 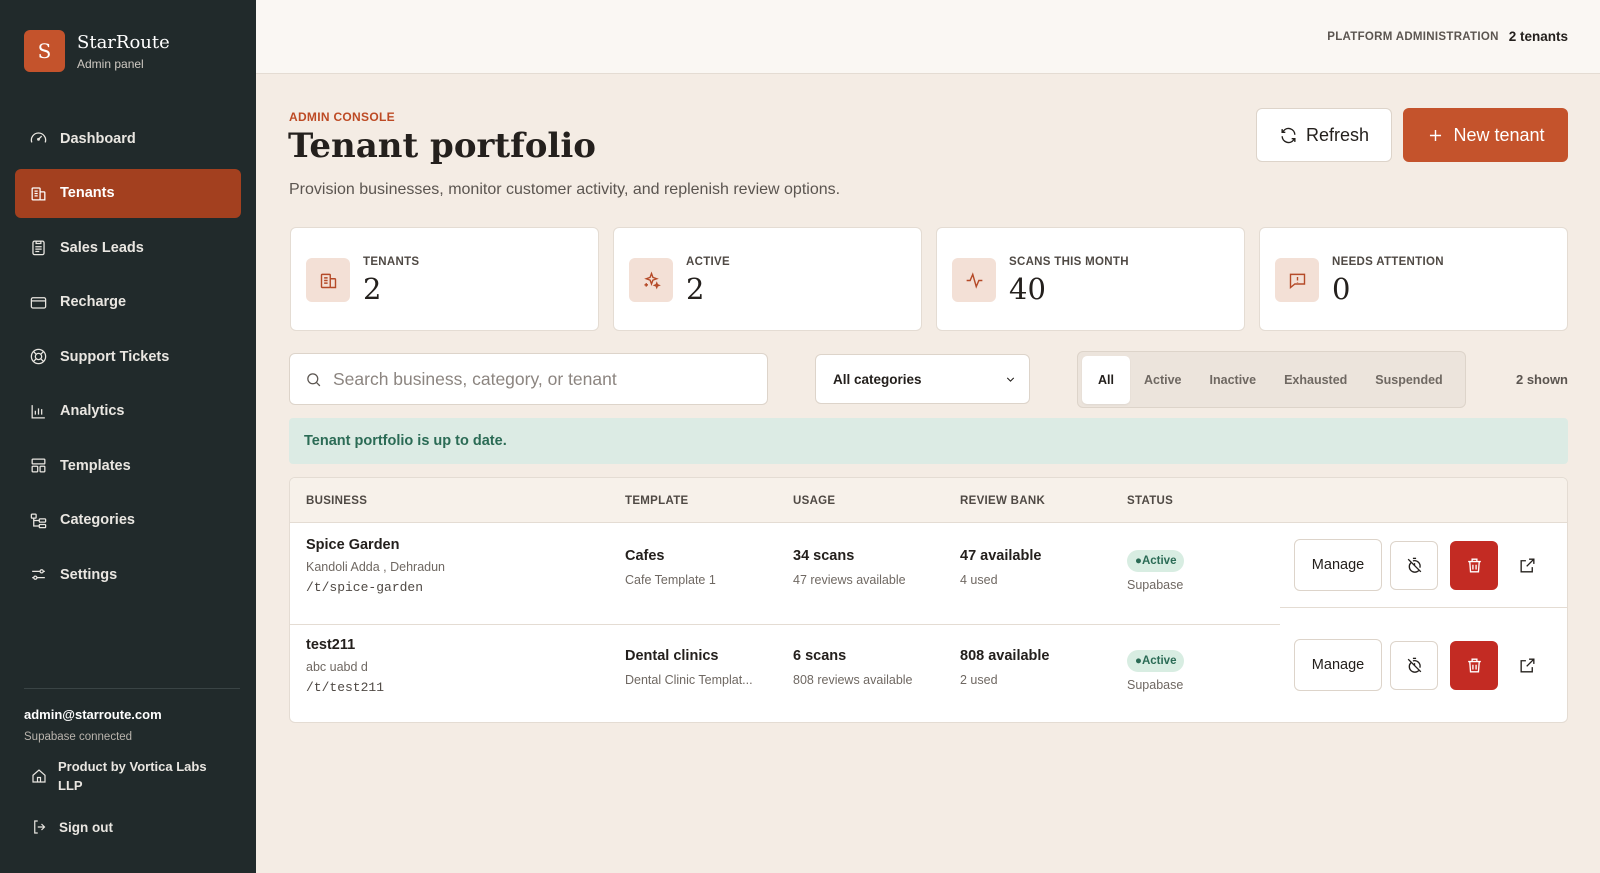 I want to click on lifebuoy-icon, so click(x=38, y=356).